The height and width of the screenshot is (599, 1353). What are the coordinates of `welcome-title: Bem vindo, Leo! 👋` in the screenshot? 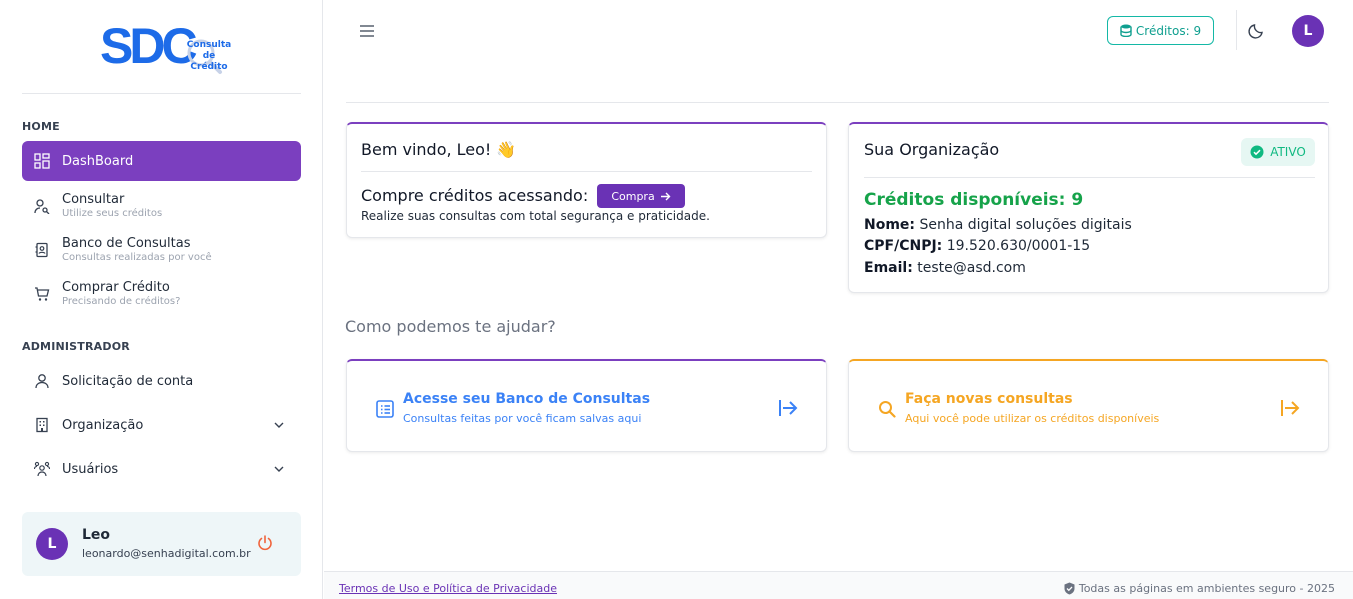 It's located at (439, 149).